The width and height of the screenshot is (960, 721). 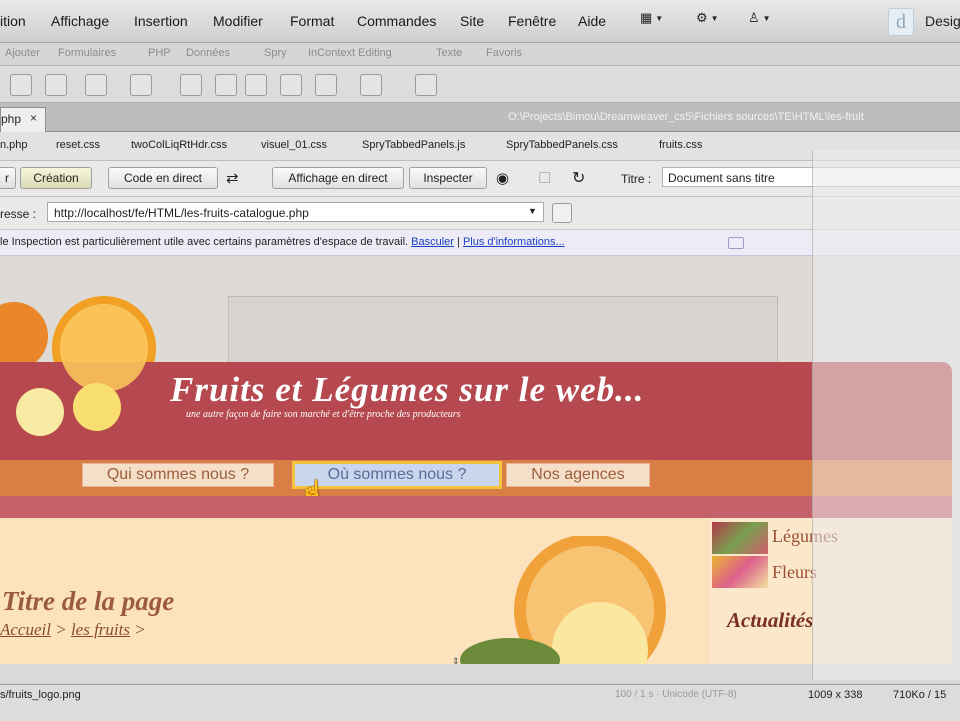 What do you see at coordinates (562, 213) in the screenshot?
I see `browse-options-icon` at bounding box center [562, 213].